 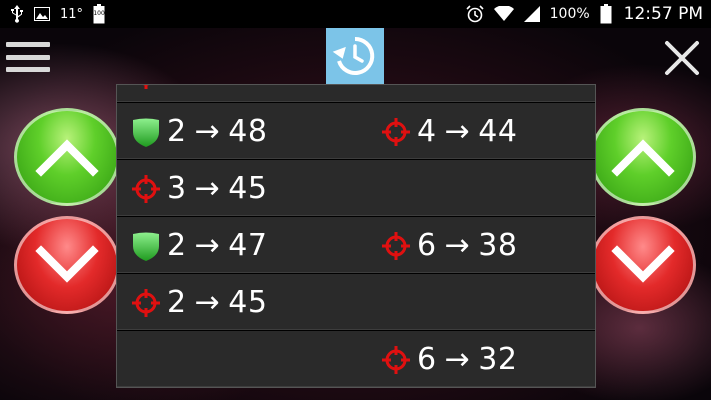 I want to click on menu-button, so click(x=29, y=57).